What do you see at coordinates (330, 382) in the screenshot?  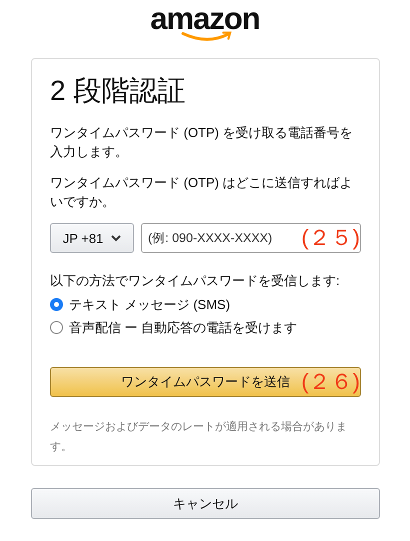 I see `annotation-label: (２６)` at bounding box center [330, 382].